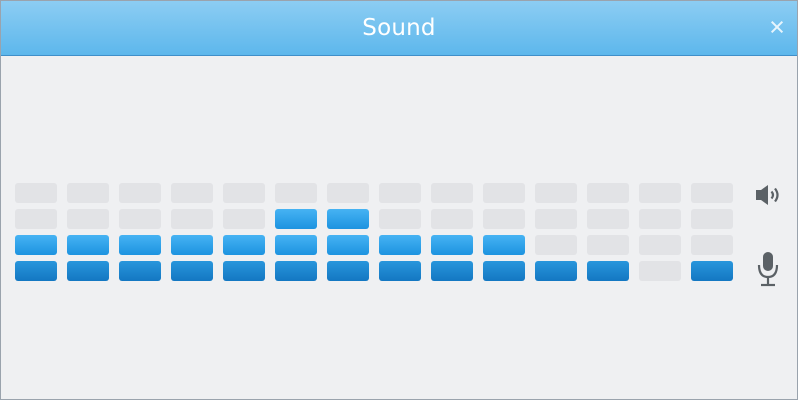  Describe the element at coordinates (777, 27) in the screenshot. I see `close-icon: ×` at that location.